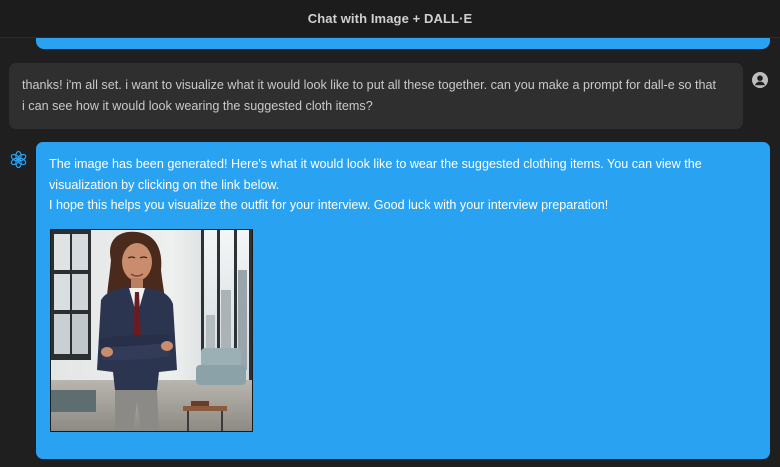 The width and height of the screenshot is (780, 467). What do you see at coordinates (151, 330) in the screenshot?
I see `generated-outfit-image` at bounding box center [151, 330].